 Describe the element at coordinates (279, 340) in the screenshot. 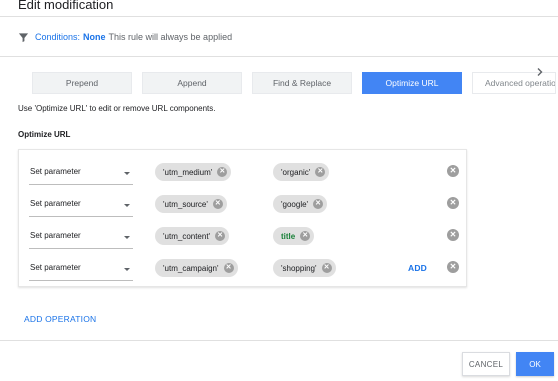

I see `footer-divider` at that location.